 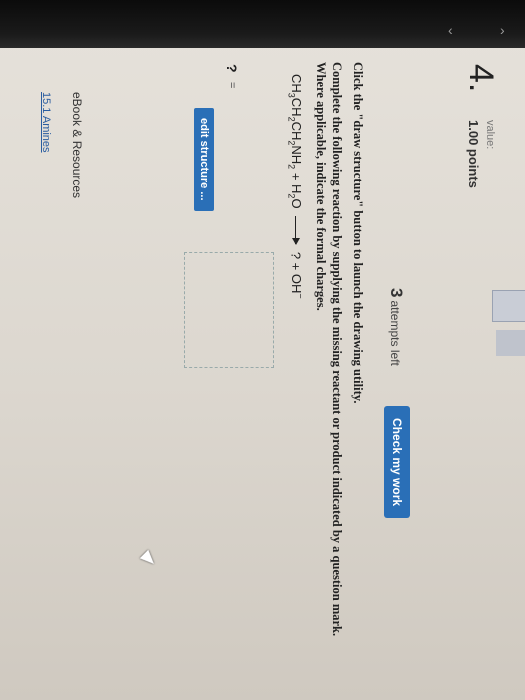 What do you see at coordinates (296, 261) in the screenshot?
I see `missing-product: ? +` at bounding box center [296, 261].